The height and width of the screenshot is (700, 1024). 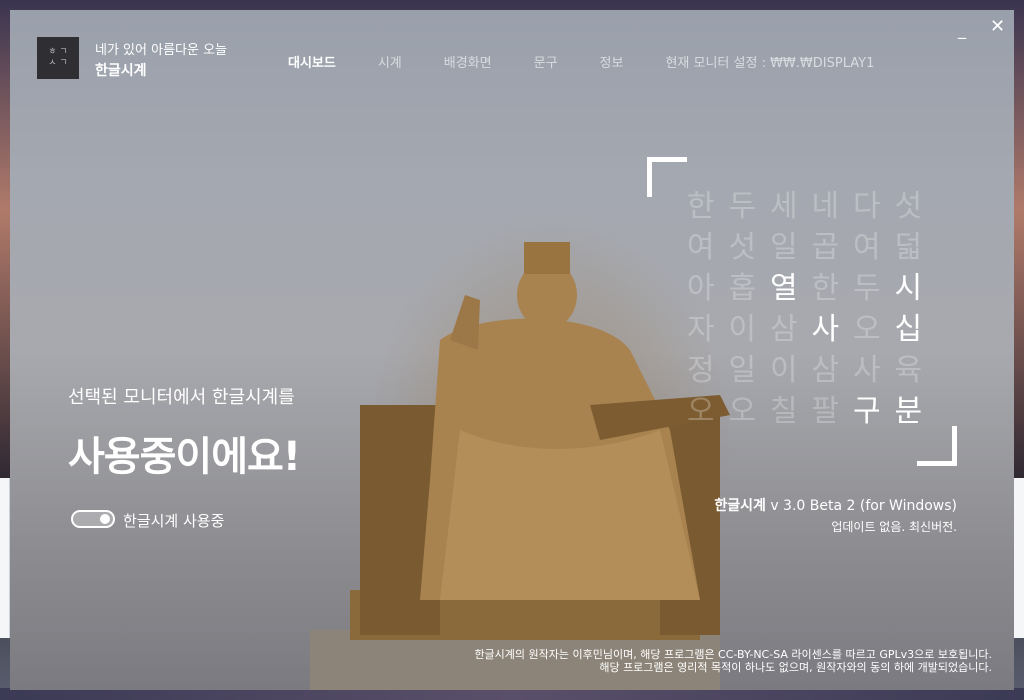 I want to click on clock-cell: 덟, so click(x=908, y=247).